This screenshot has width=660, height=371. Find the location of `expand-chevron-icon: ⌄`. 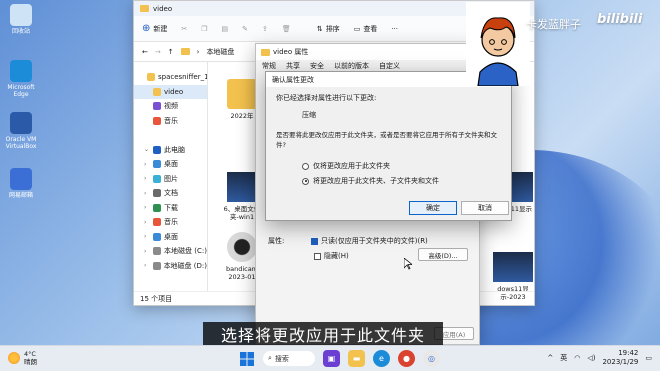

expand-chevron-icon: ⌄ is located at coordinates (147, 149).